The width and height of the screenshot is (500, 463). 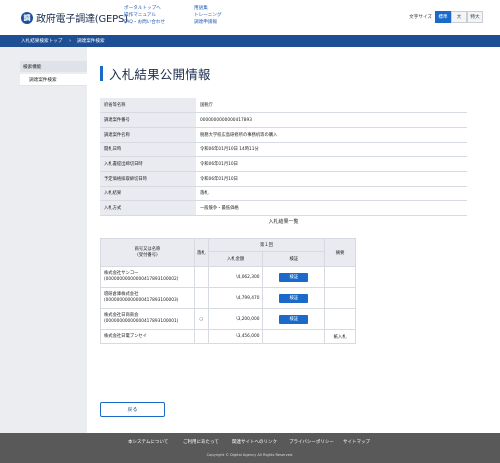 I want to click on sidebar-item-case-search: 調達案件検索, so click(x=53, y=80).